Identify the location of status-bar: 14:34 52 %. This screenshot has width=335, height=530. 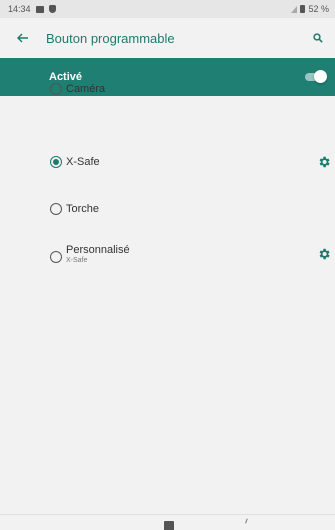
(167, 9).